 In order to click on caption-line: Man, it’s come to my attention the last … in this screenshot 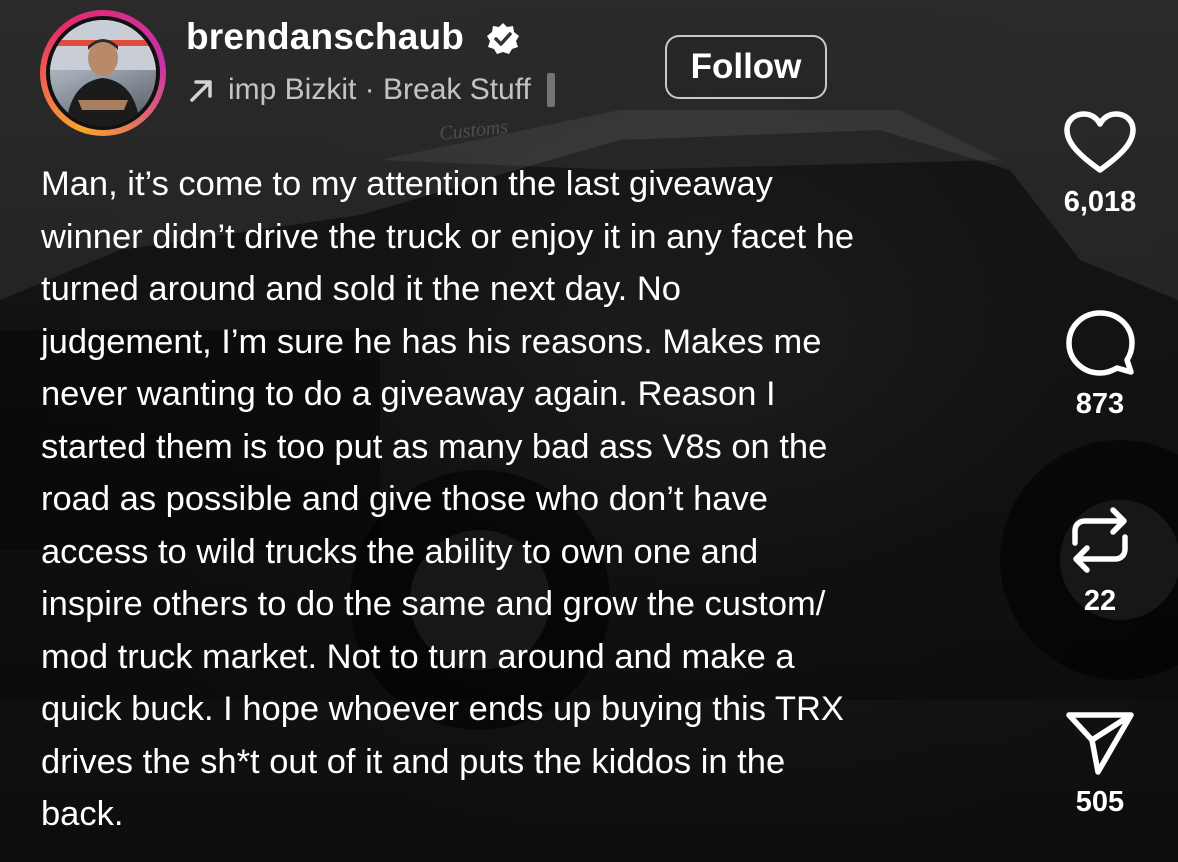, I will do `click(407, 184)`.